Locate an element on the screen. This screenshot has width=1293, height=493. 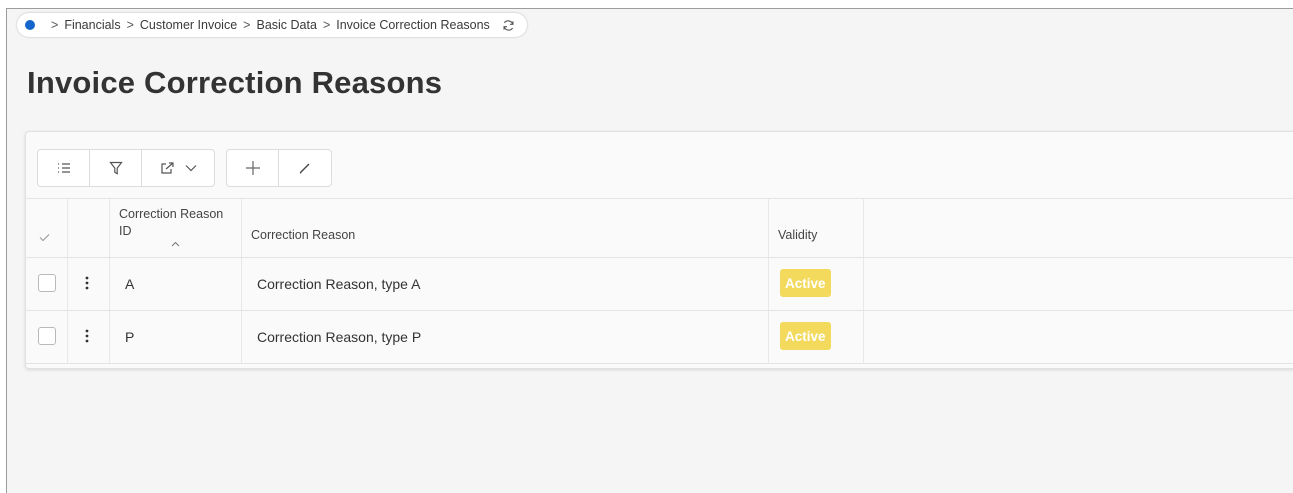
toolbar-group-edit is located at coordinates (279, 168).